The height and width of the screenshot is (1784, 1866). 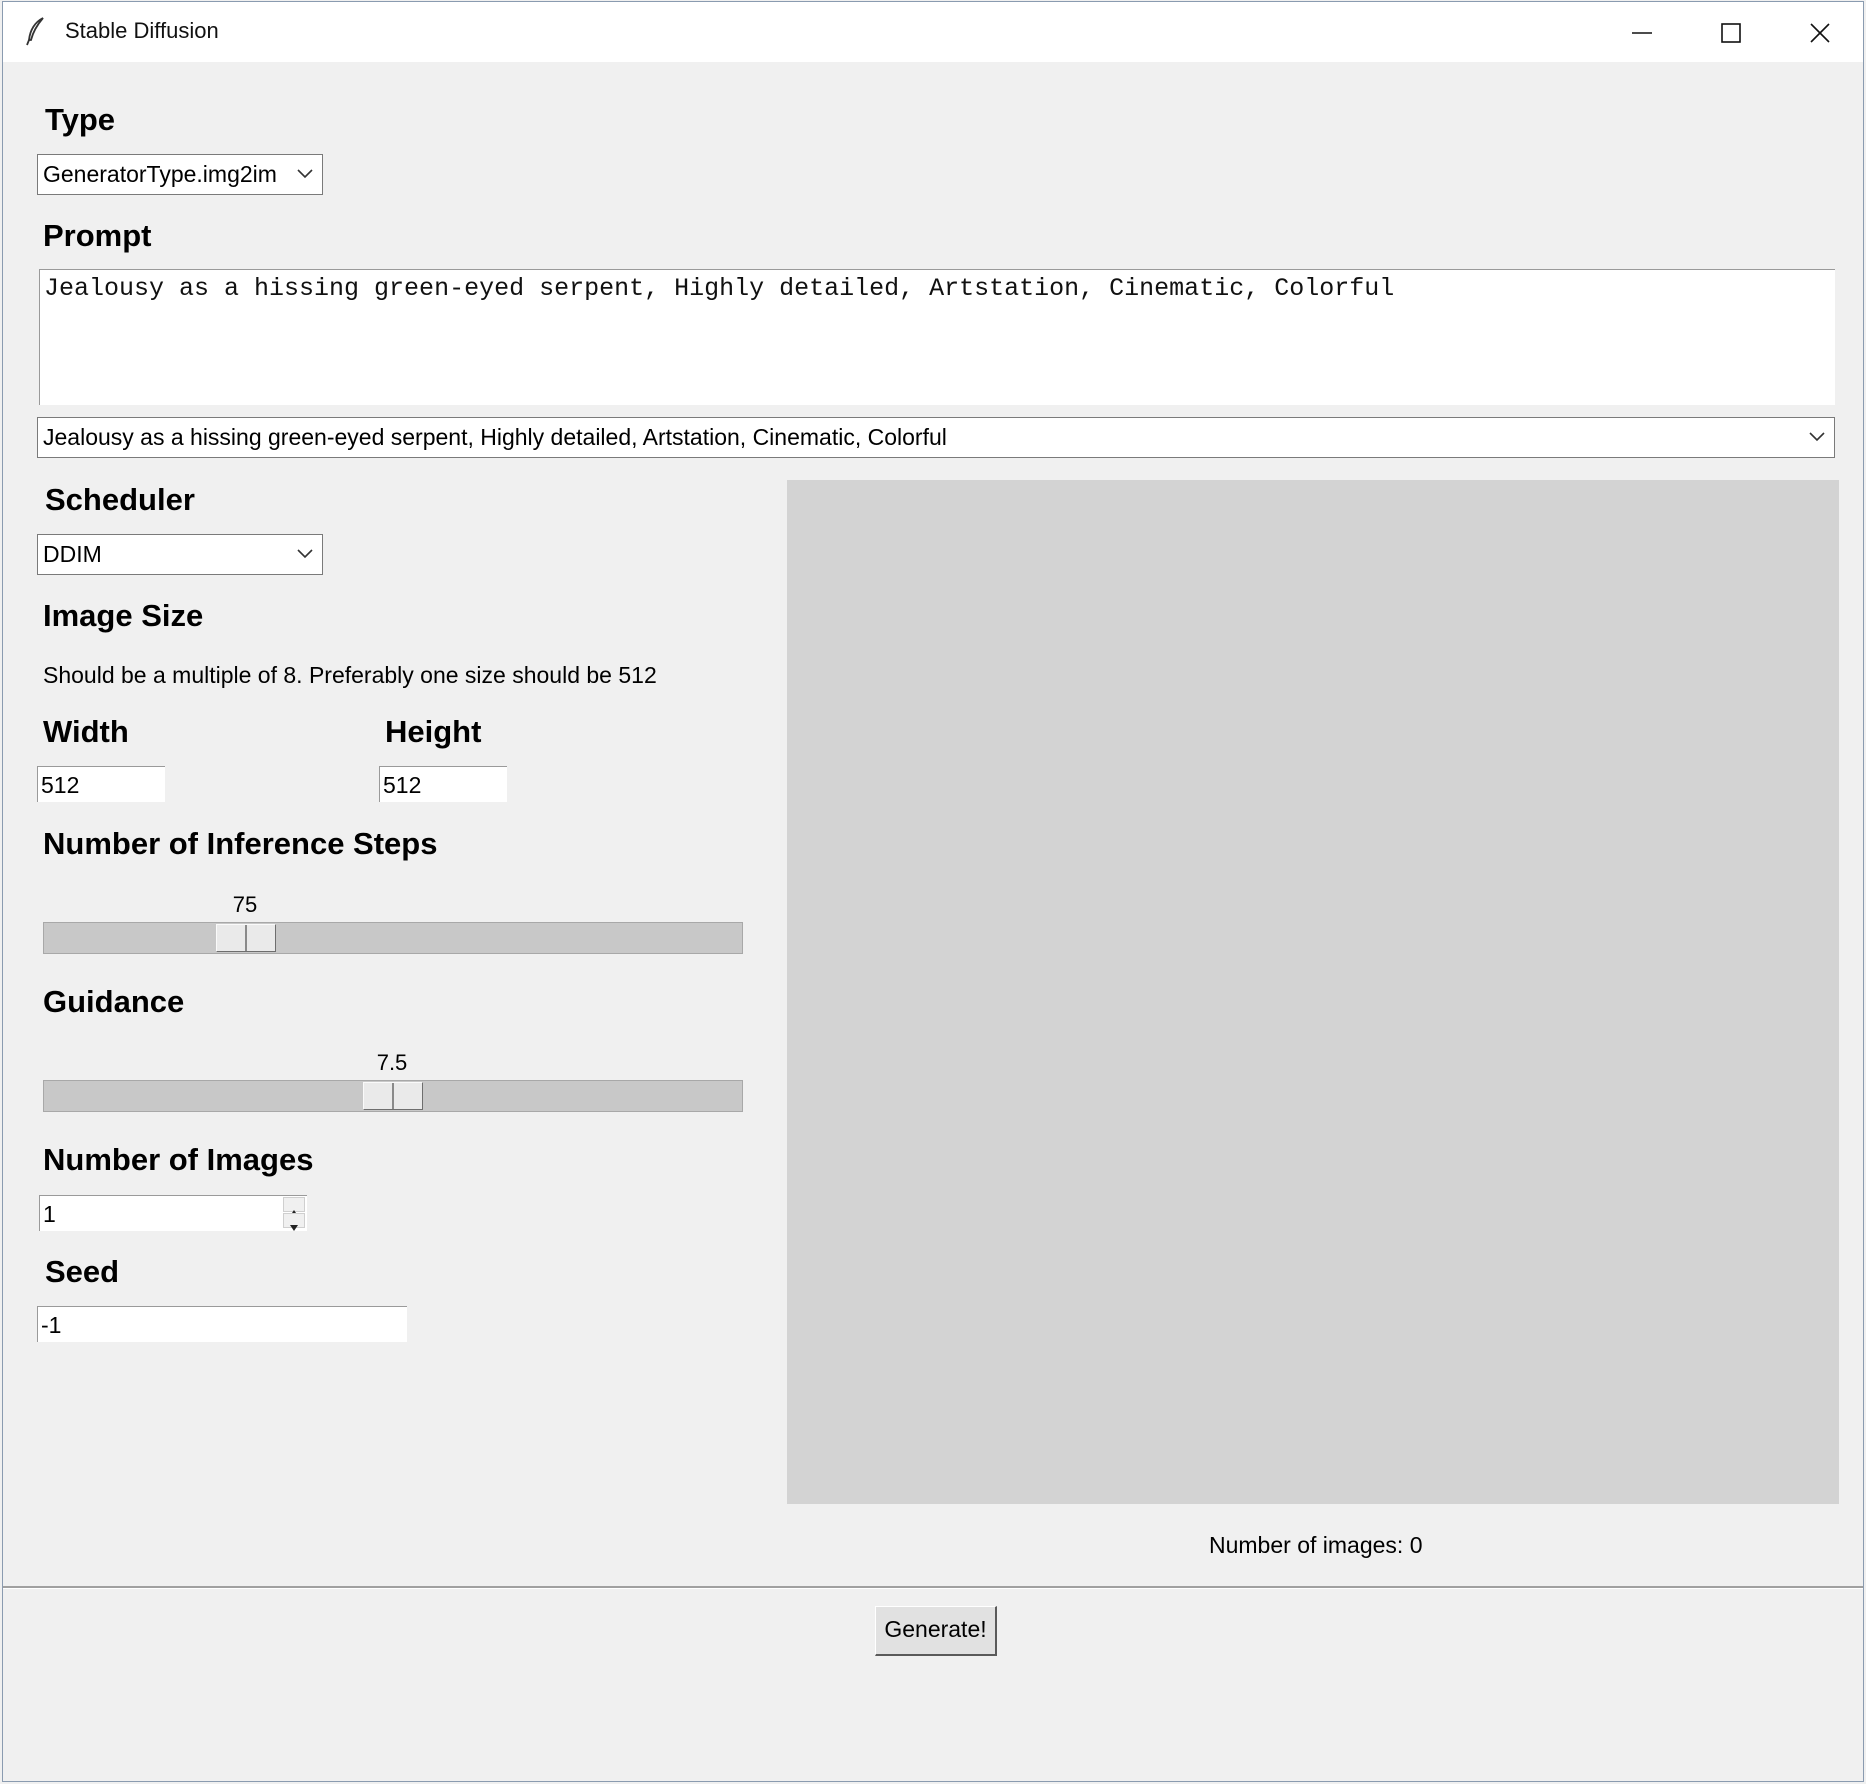 What do you see at coordinates (36, 31) in the screenshot?
I see `feather-icon` at bounding box center [36, 31].